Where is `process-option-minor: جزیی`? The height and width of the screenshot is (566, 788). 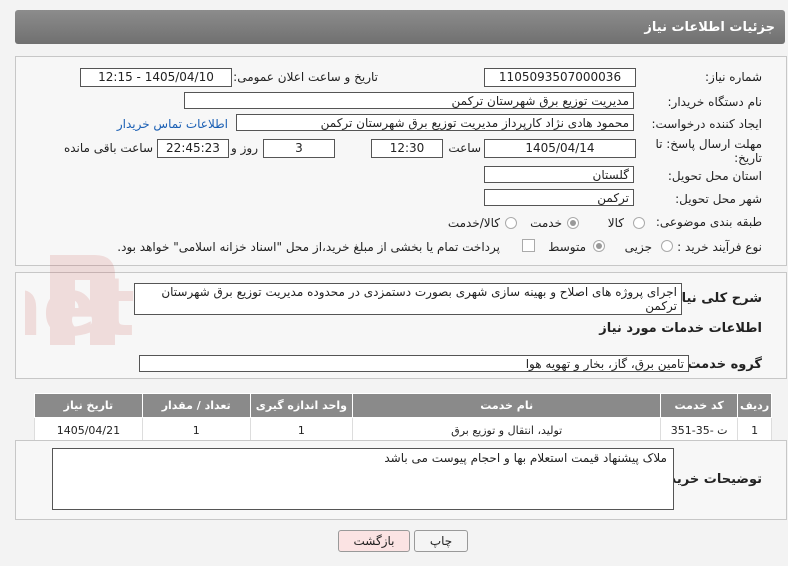 process-option-minor: جزیی is located at coordinates (638, 247).